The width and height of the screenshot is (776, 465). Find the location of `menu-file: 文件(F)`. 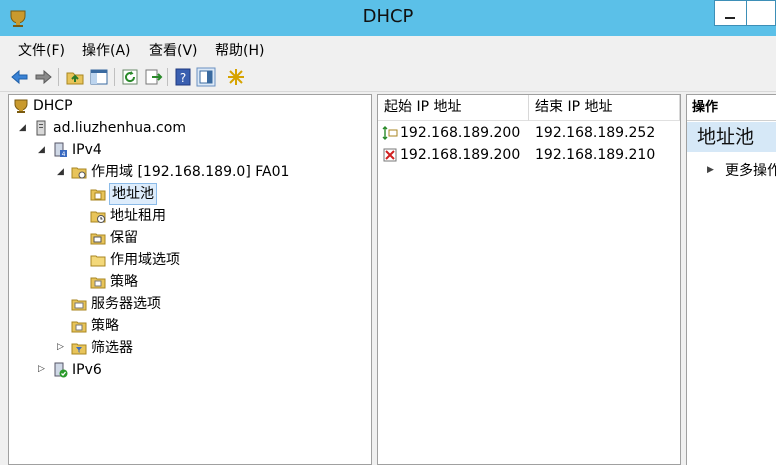

menu-file: 文件(F) is located at coordinates (41, 50).